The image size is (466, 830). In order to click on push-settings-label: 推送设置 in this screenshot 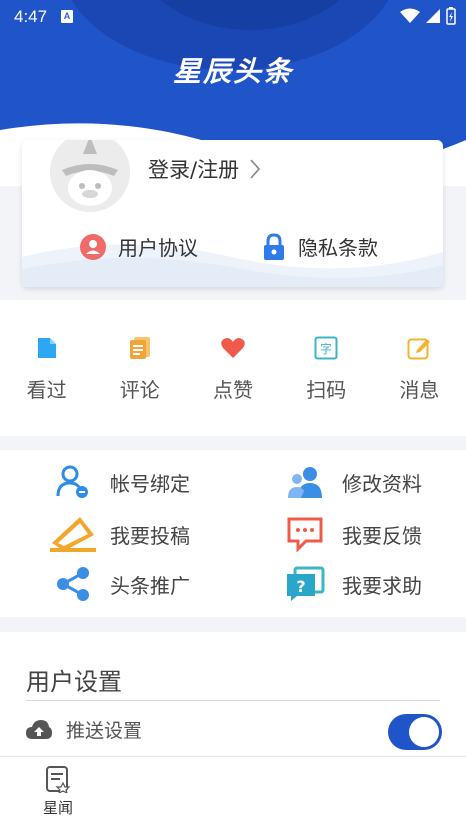, I will do `click(104, 731)`.